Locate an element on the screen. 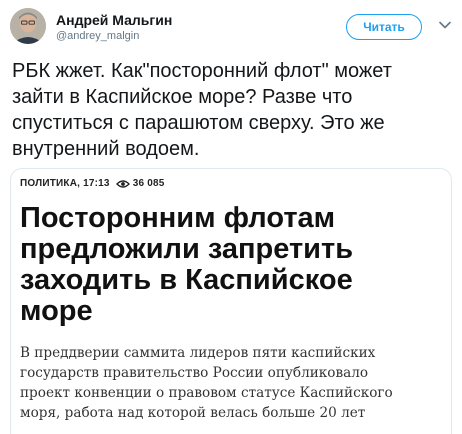 This screenshot has height=434, width=462. avatar is located at coordinates (28, 26).